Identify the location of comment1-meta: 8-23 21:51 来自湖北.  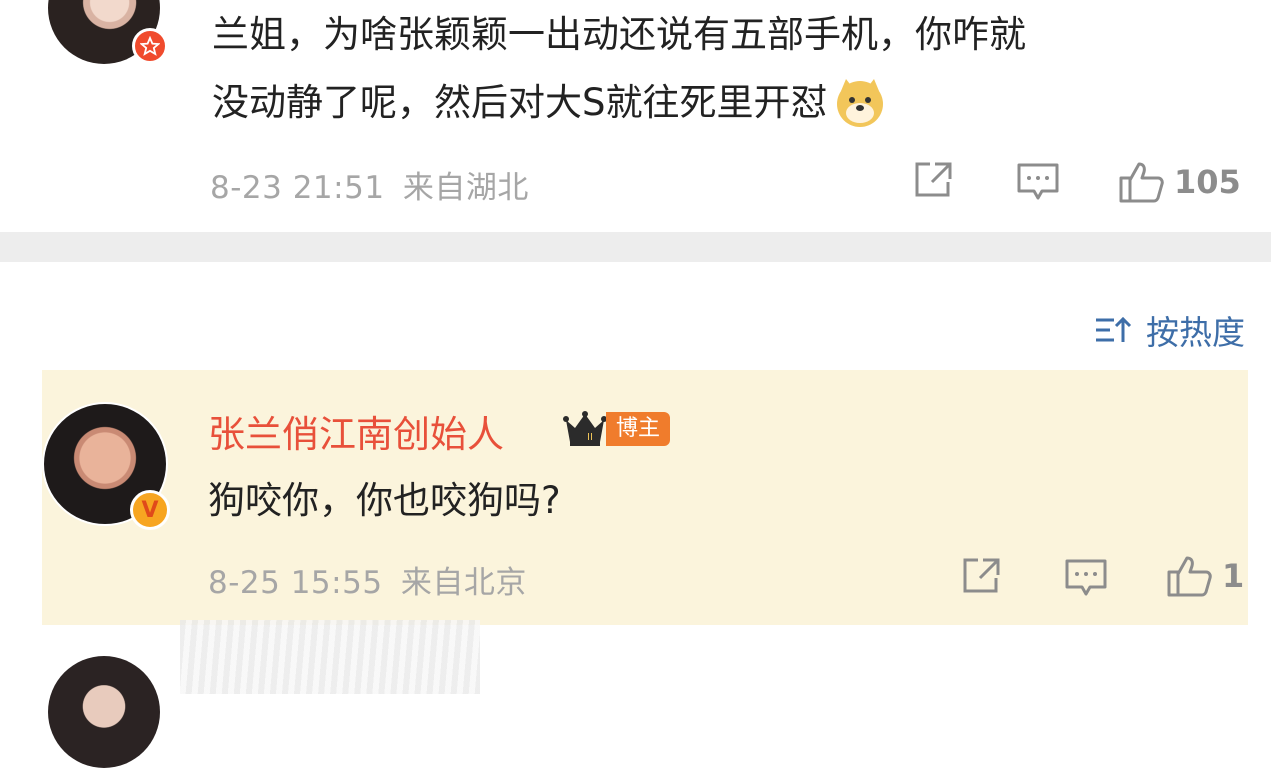
(369, 184).